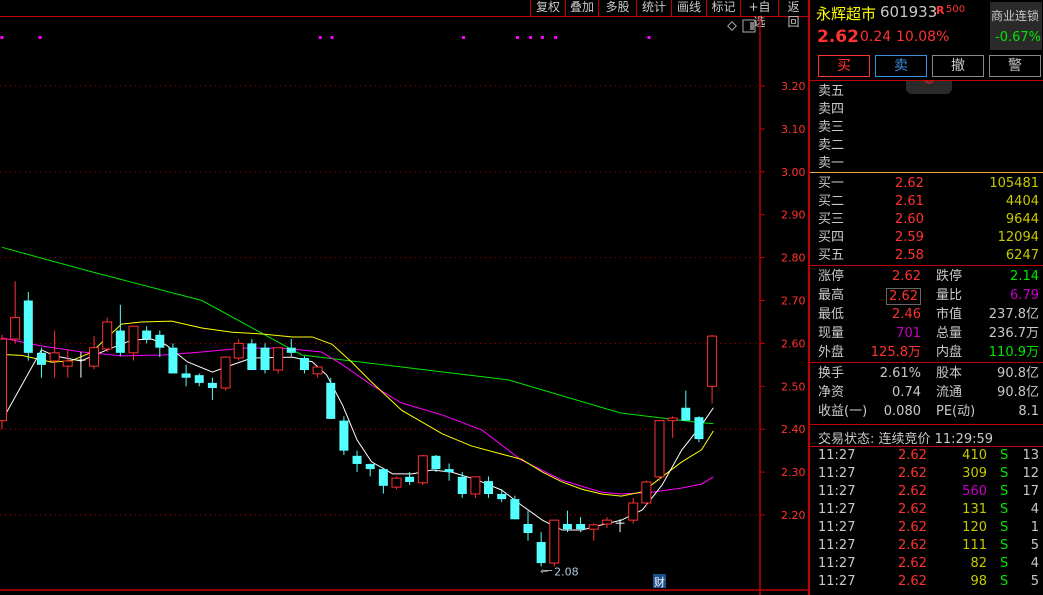 This screenshot has height=595, width=1043. I want to click on tick-row: 11:27 2.62 98 S 5, so click(926, 582).